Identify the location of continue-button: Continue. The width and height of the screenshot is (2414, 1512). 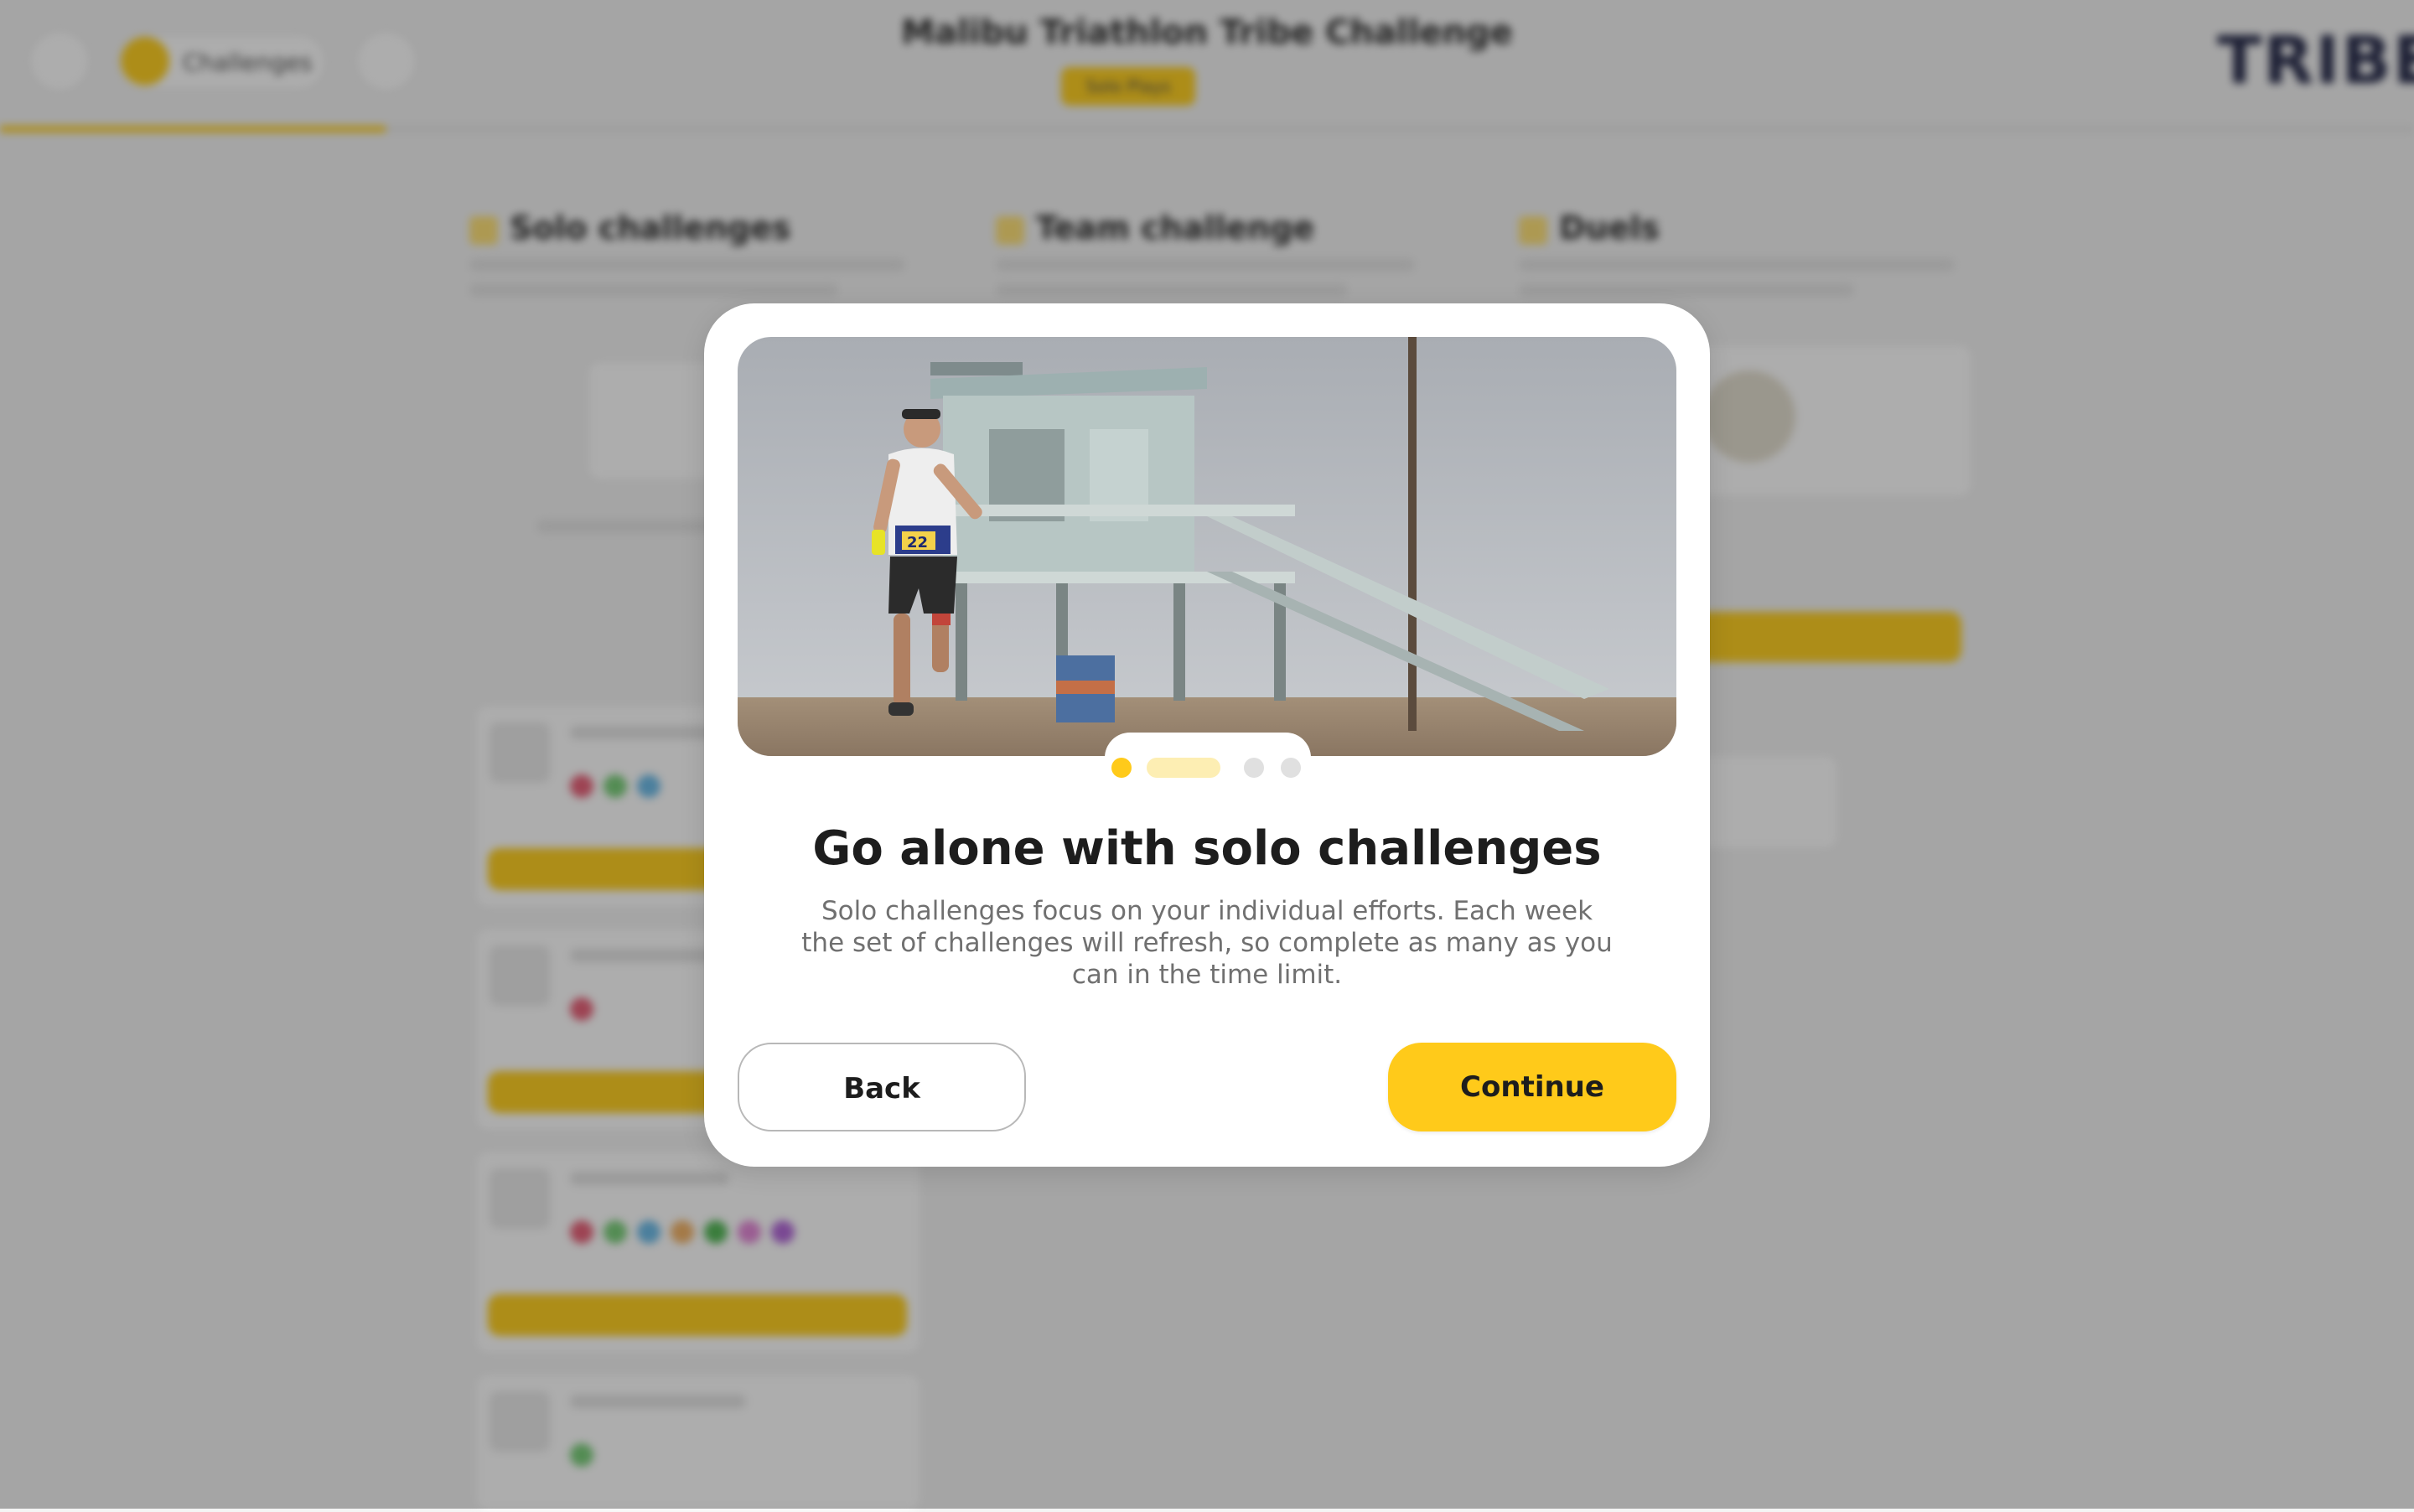
(1532, 1087).